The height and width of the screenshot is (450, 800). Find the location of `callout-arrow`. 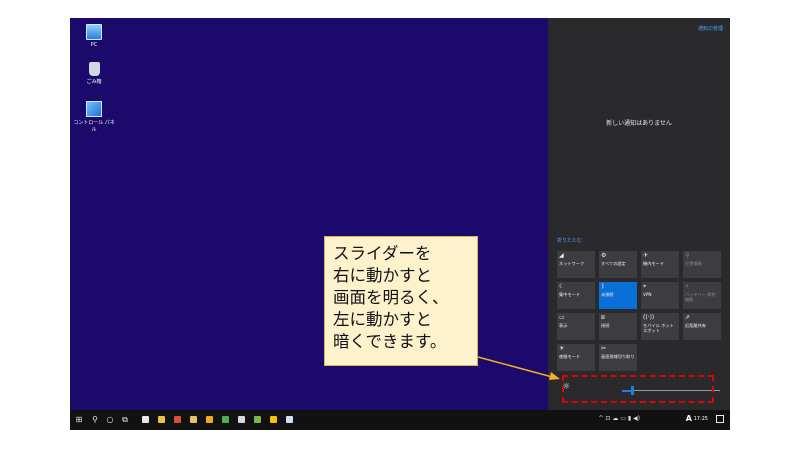

callout-arrow is located at coordinates (518, 368).